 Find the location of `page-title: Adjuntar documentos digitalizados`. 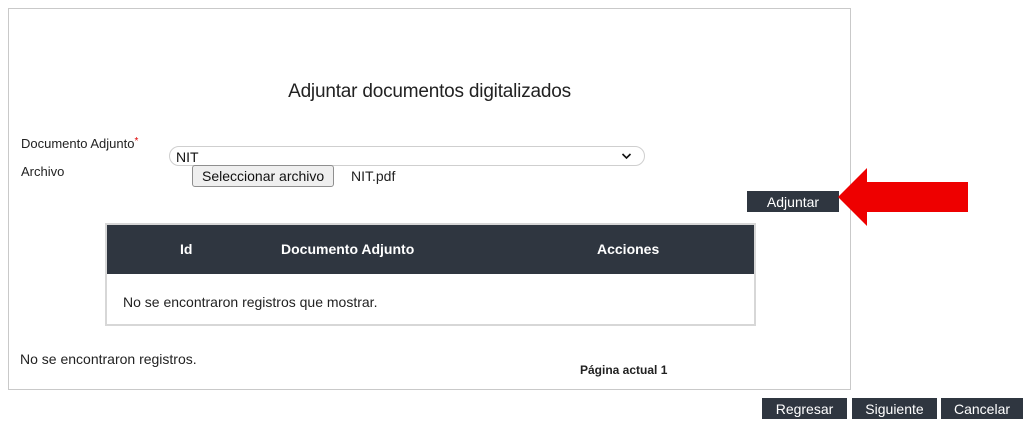

page-title: Adjuntar documentos digitalizados is located at coordinates (429, 91).